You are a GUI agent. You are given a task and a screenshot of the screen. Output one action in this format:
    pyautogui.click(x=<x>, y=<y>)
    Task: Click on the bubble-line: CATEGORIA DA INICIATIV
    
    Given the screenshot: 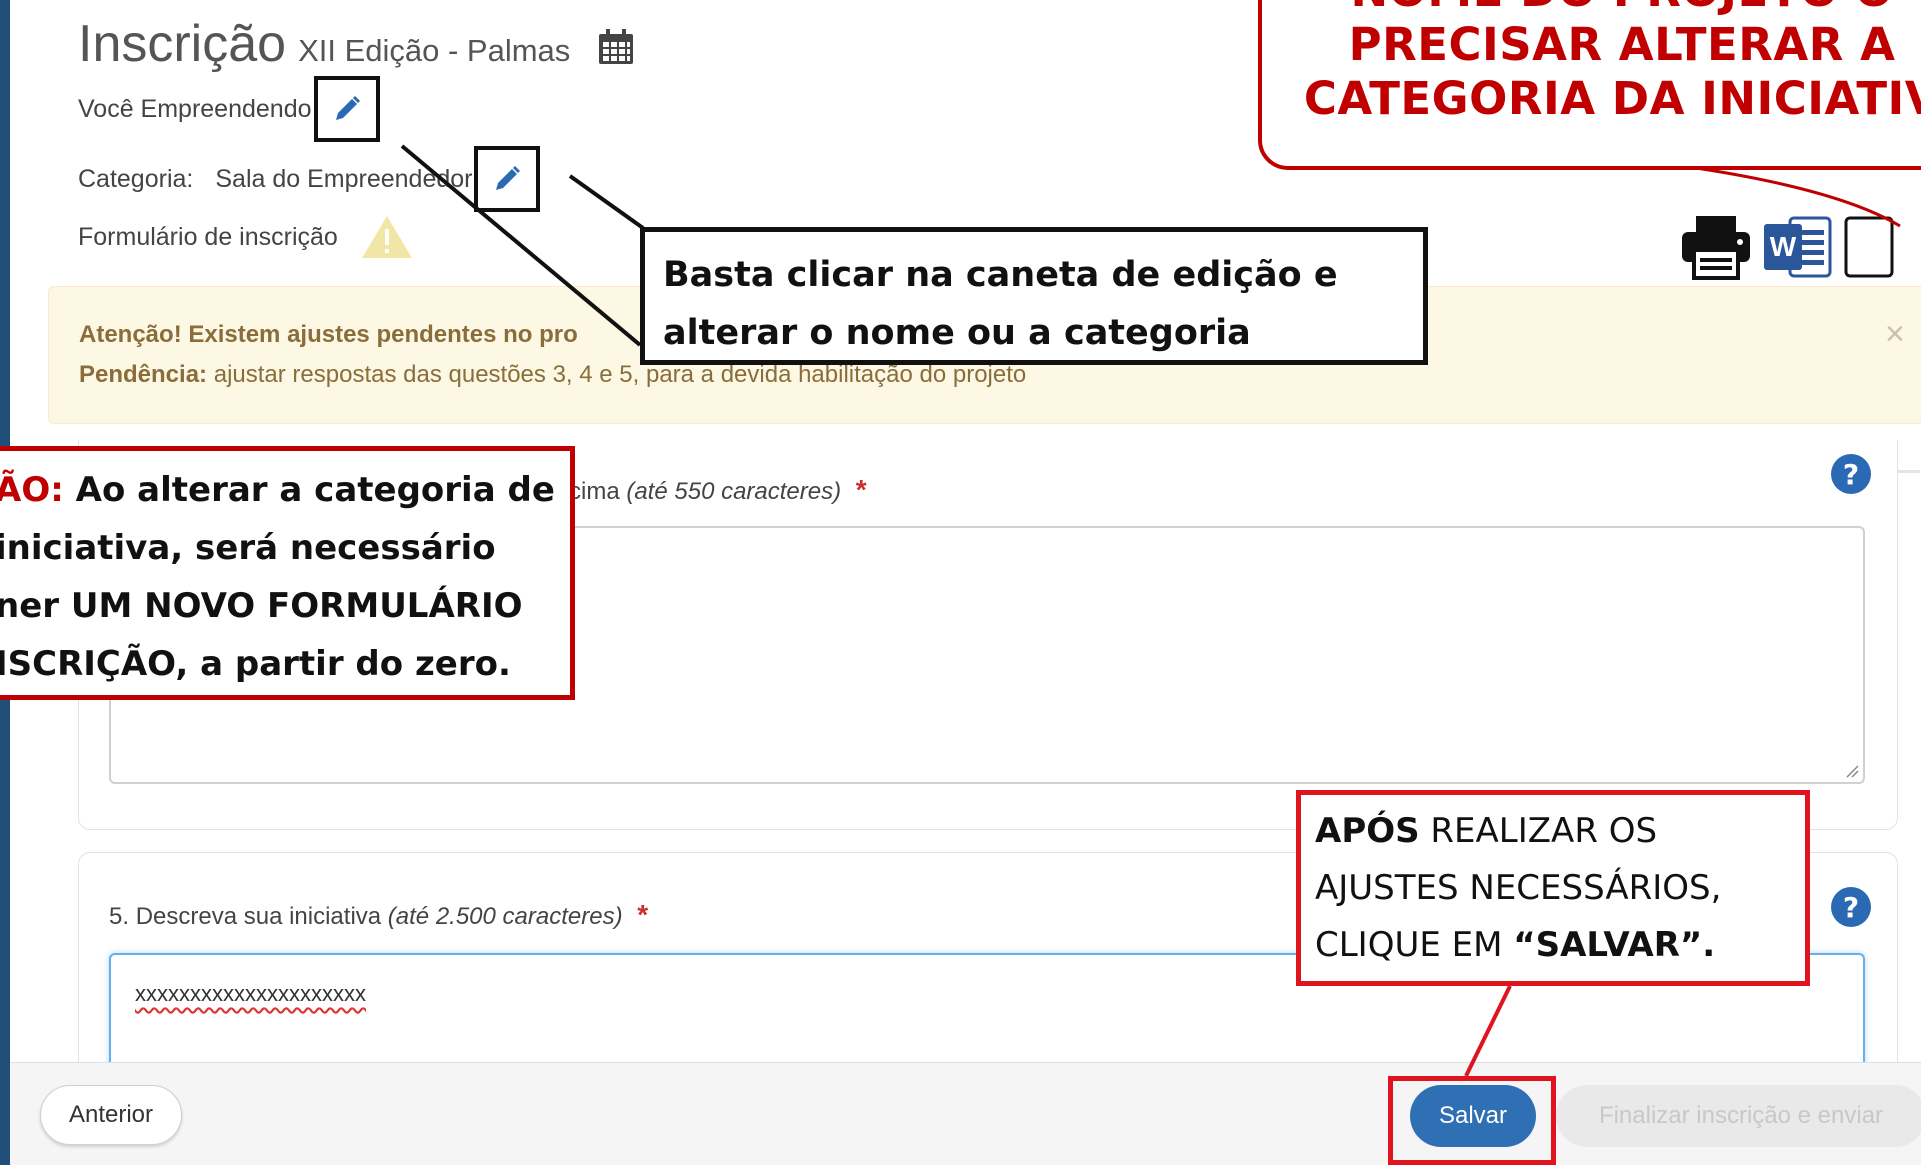 What is the action you would take?
    pyautogui.click(x=1612, y=98)
    